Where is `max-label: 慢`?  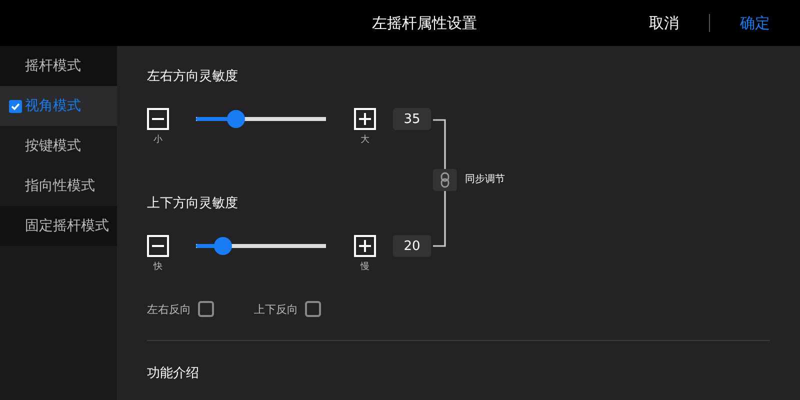 max-label: 慢 is located at coordinates (365, 267).